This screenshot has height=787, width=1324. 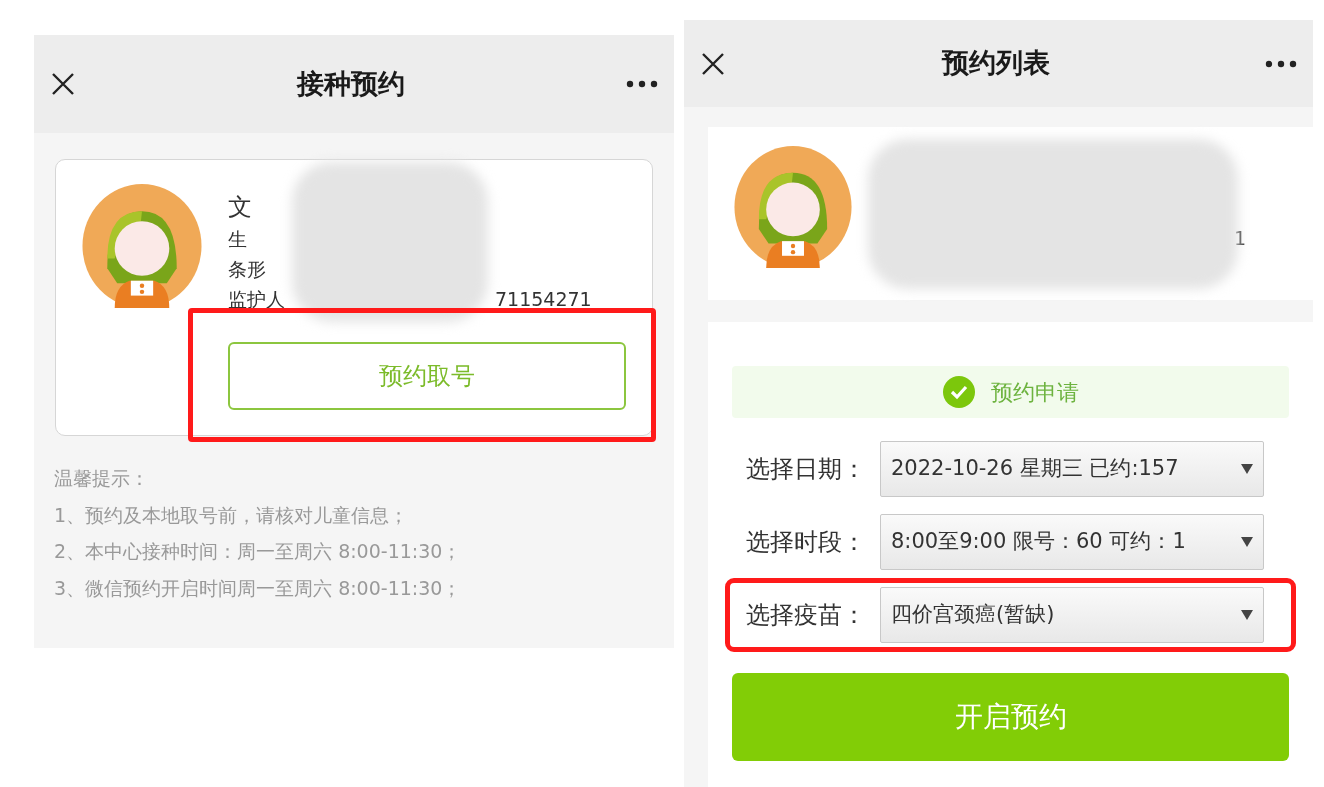 What do you see at coordinates (1072, 542) in the screenshot?
I see `select-field: 8:00至9:00 限号：60 可约：1` at bounding box center [1072, 542].